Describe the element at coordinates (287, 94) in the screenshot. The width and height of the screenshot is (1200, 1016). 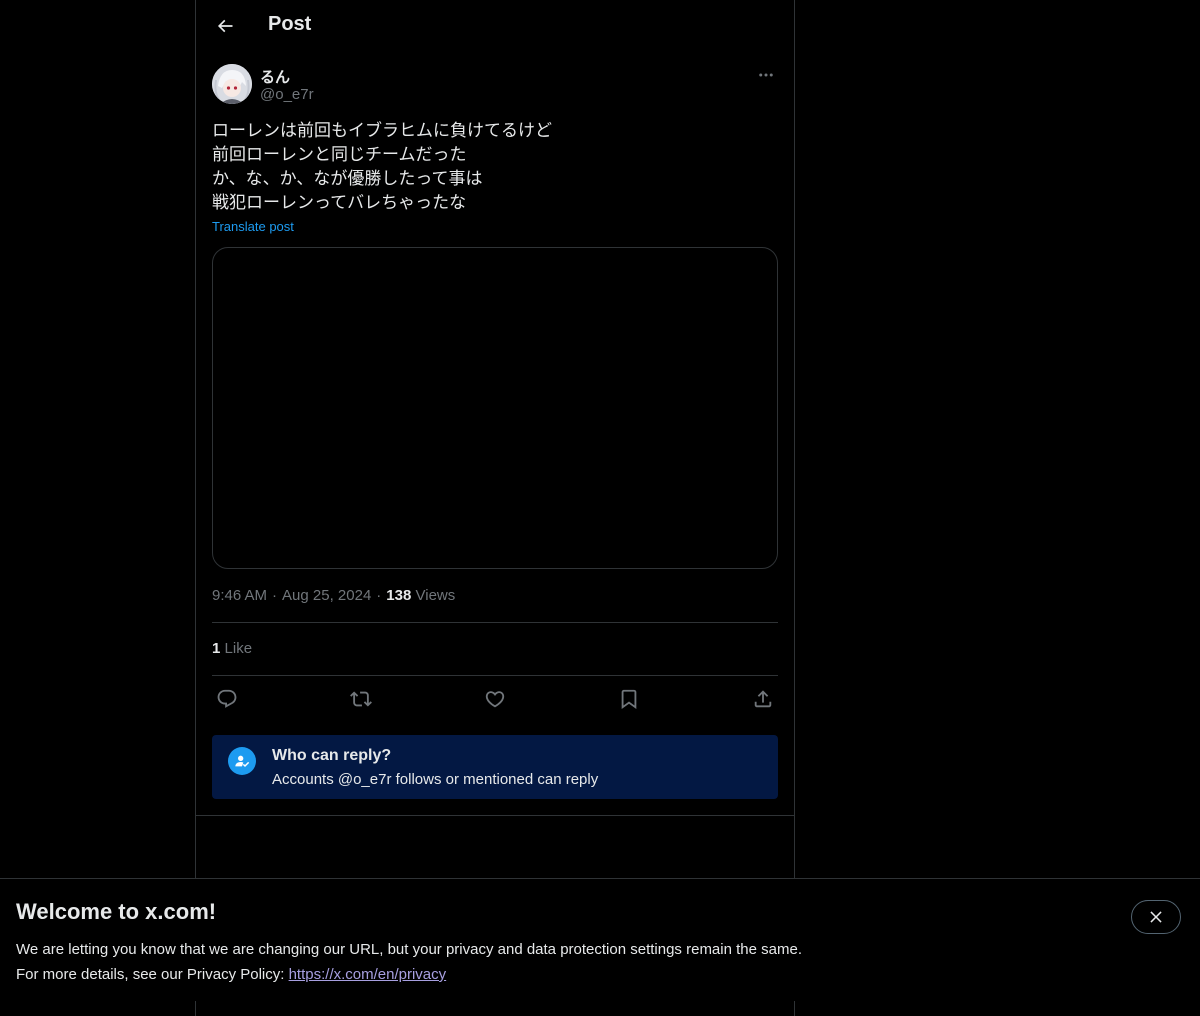
I see `author-handle: @o_e7r` at that location.